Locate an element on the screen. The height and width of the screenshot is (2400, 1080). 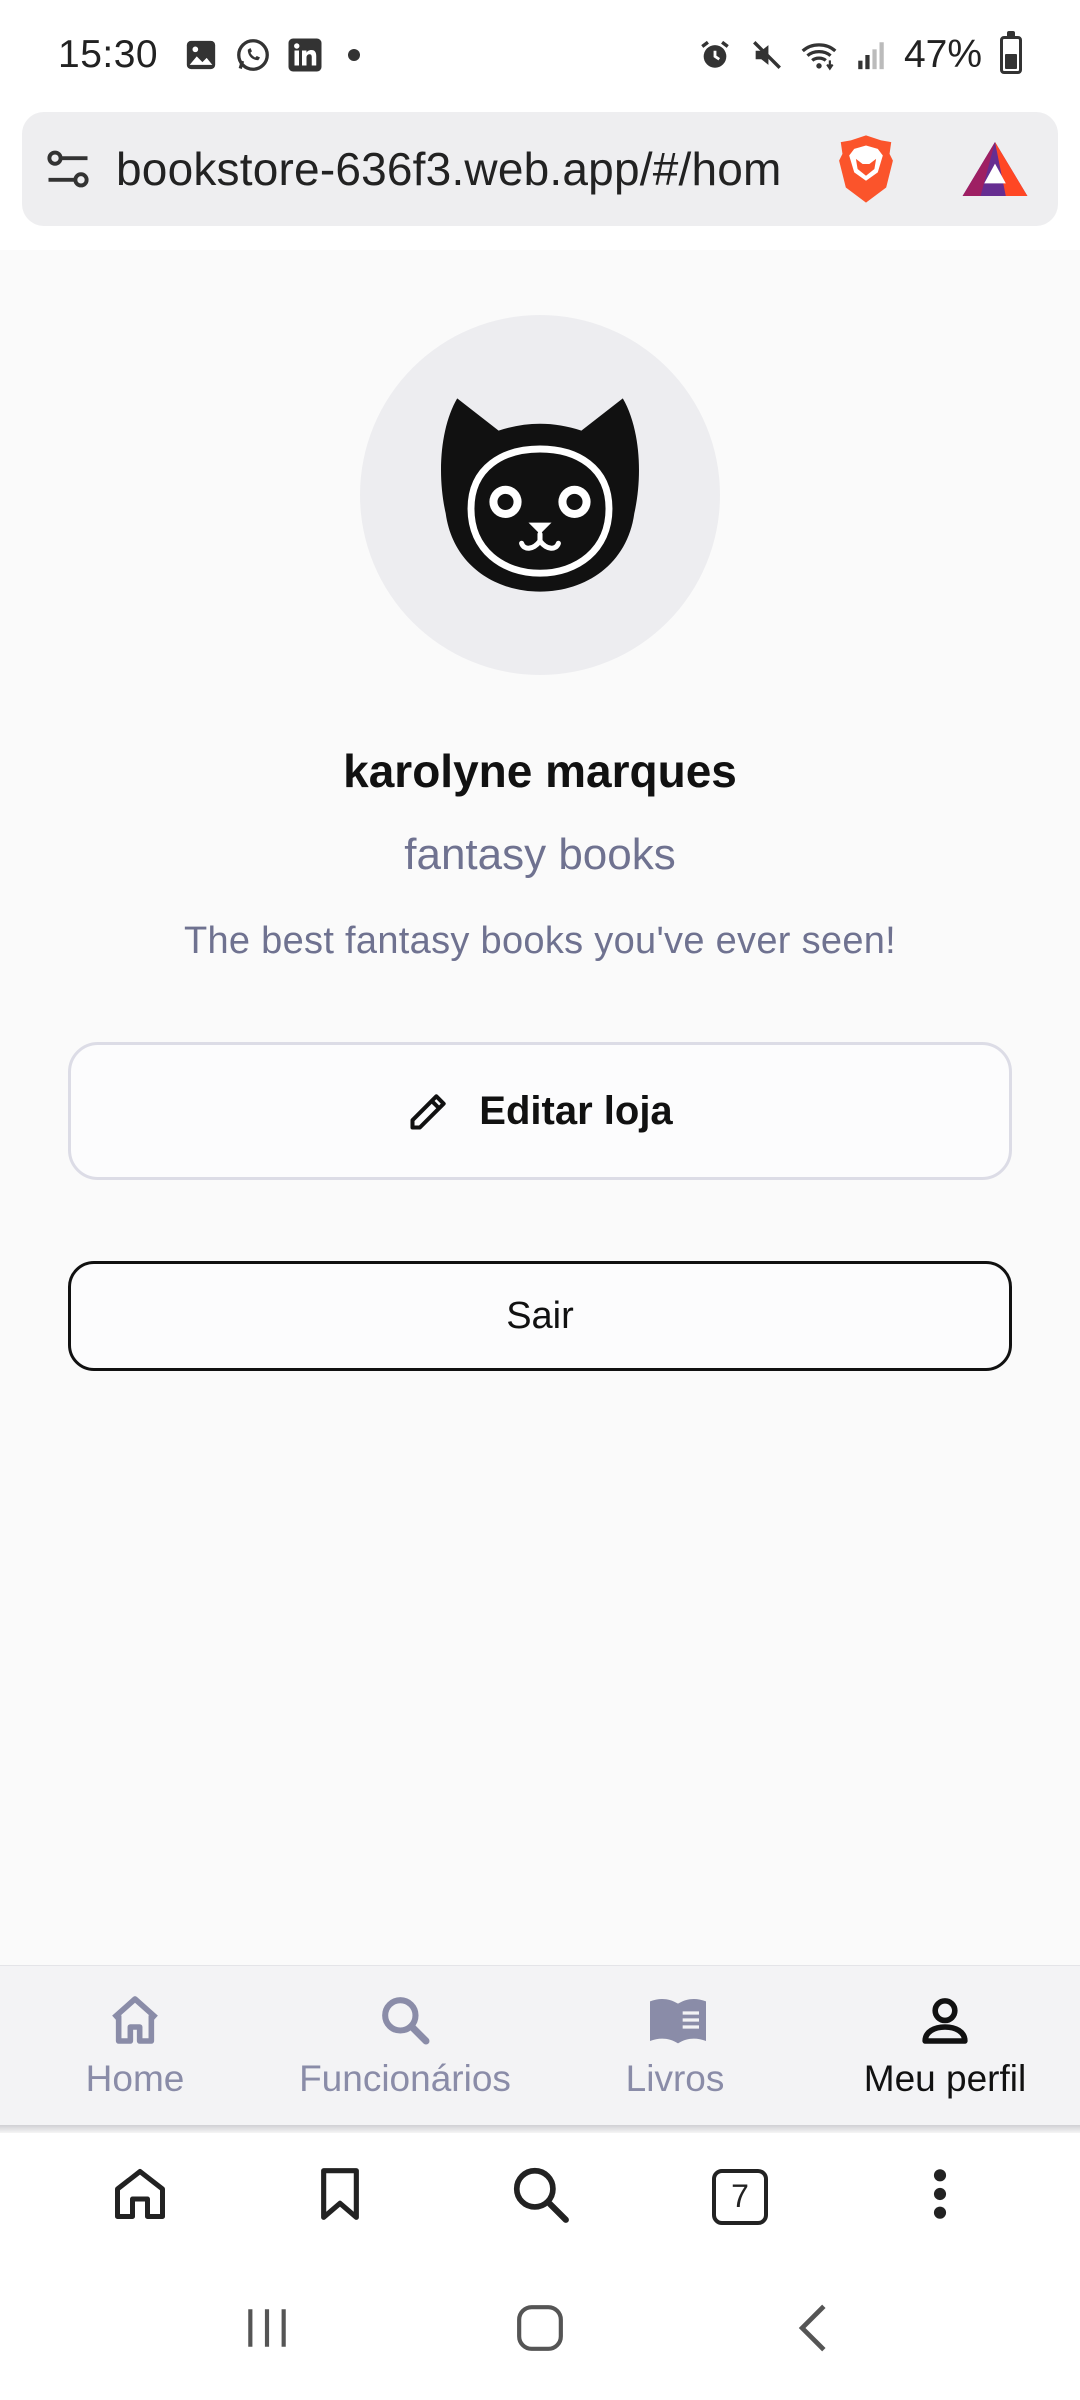
avatar is located at coordinates (540, 495).